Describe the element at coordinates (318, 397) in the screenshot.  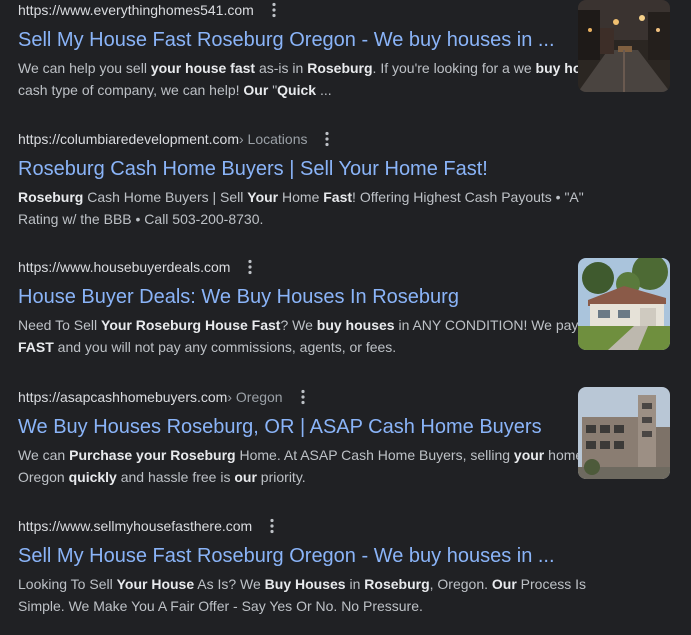
I see `result-url-line: https://asapcashhomebuyers.com › Oregon` at that location.